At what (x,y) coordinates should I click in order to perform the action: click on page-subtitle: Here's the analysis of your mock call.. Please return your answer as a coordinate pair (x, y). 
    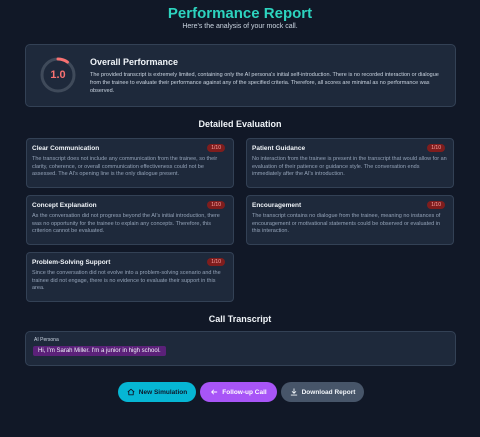
    Looking at the image, I should click on (240, 26).